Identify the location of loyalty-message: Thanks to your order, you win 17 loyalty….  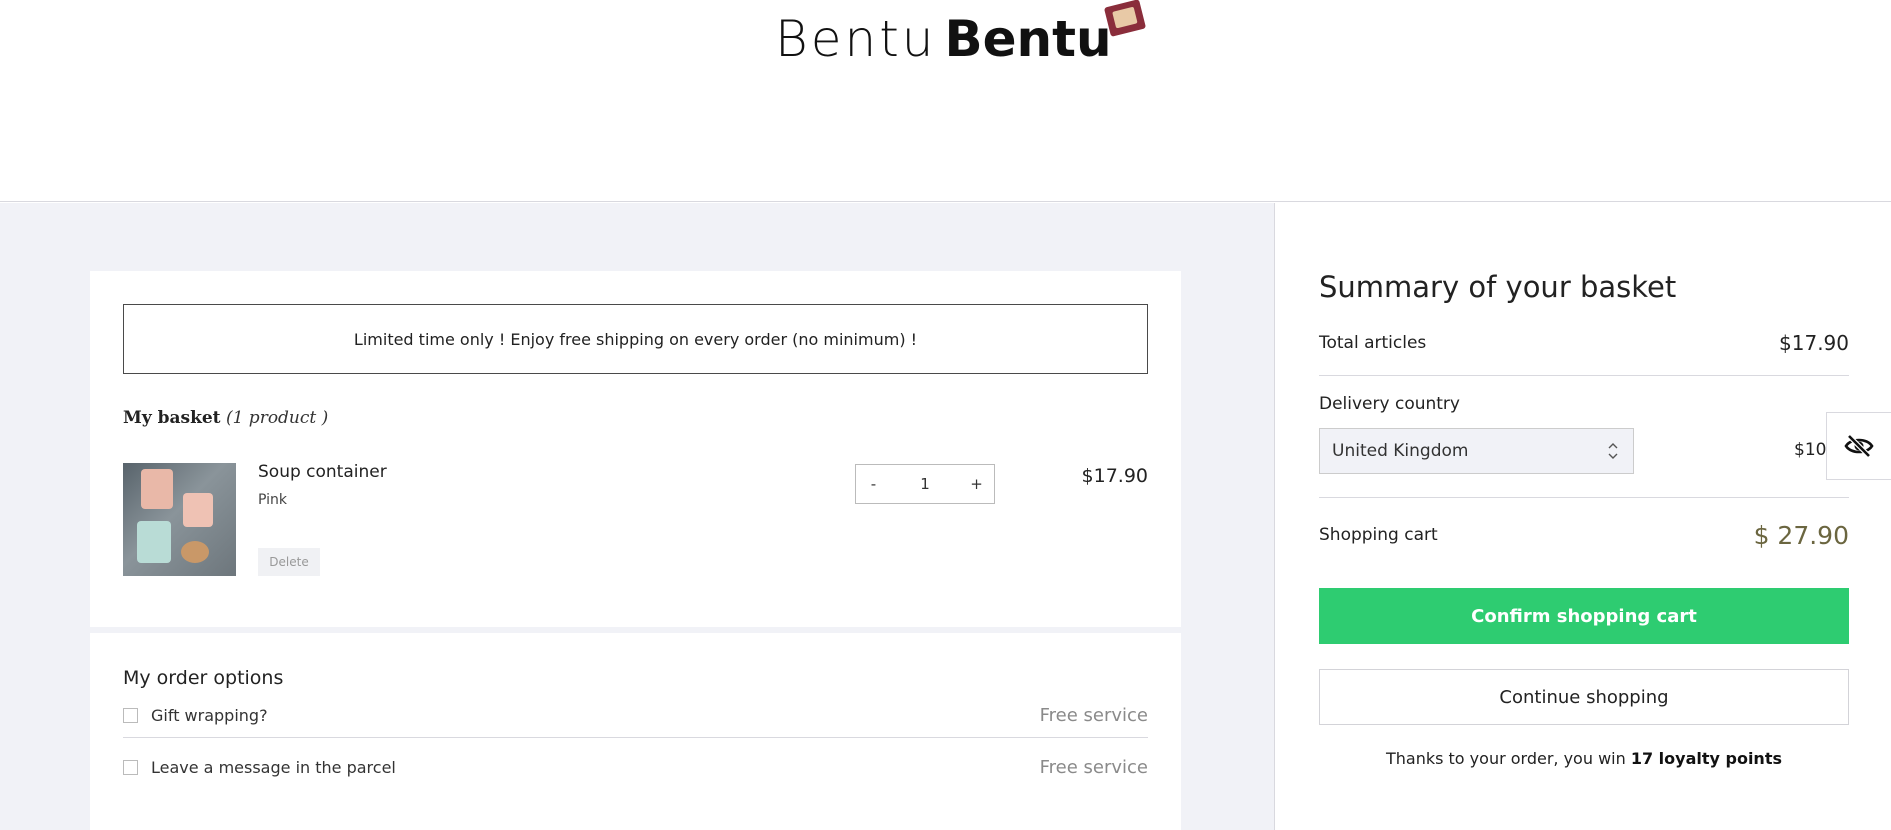
(1584, 758).